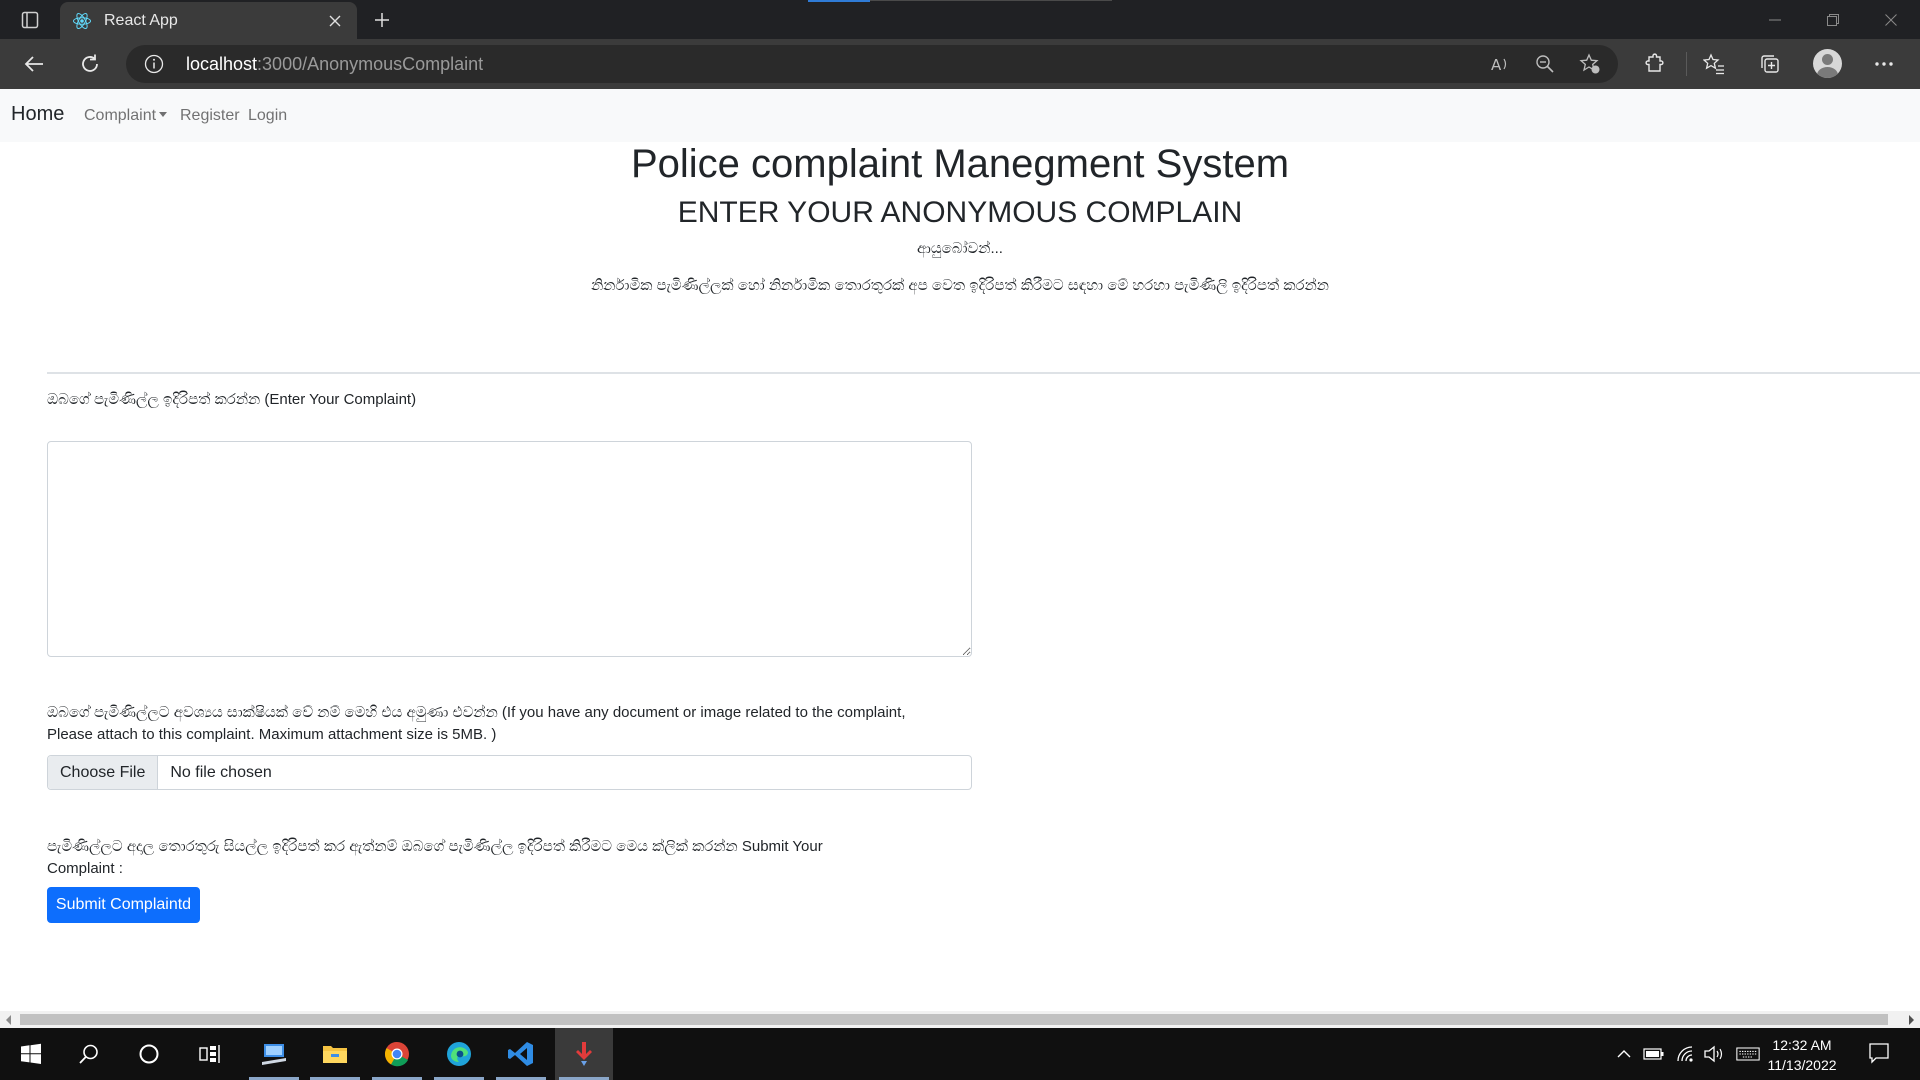  Describe the element at coordinates (30, 20) in the screenshot. I see `tab-actions-icon` at that location.